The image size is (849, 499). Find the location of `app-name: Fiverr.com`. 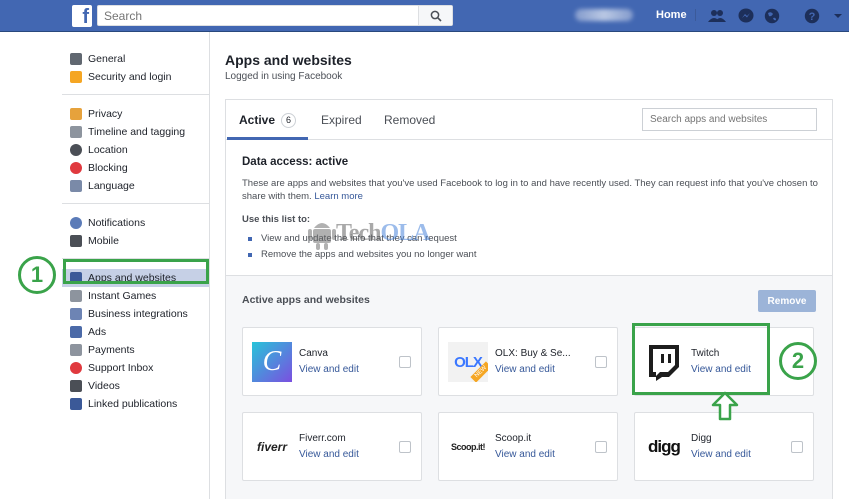

app-name: Fiverr.com is located at coordinates (322, 438).